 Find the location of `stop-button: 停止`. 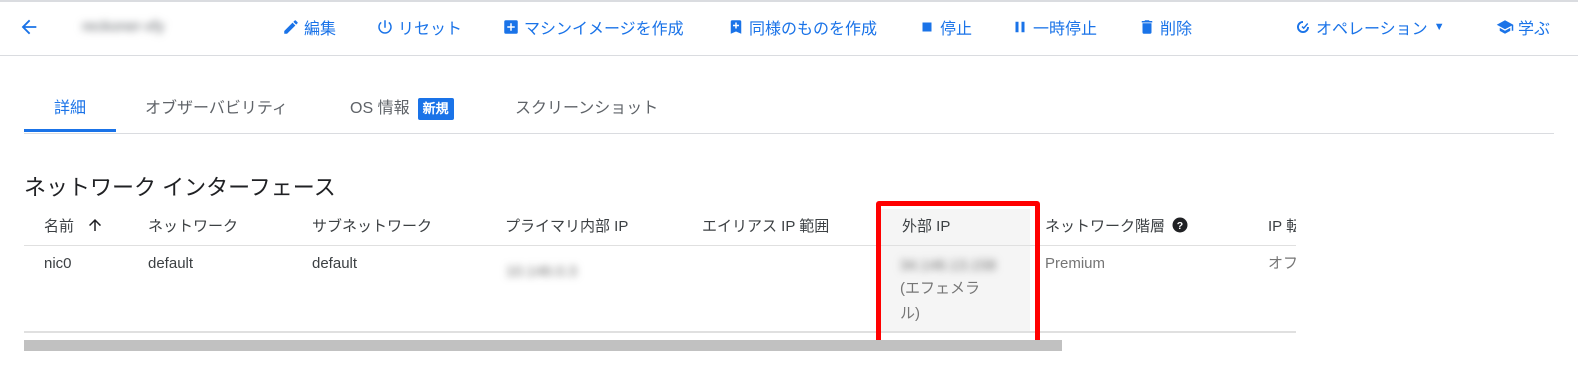

stop-button: 停止 is located at coordinates (945, 27).